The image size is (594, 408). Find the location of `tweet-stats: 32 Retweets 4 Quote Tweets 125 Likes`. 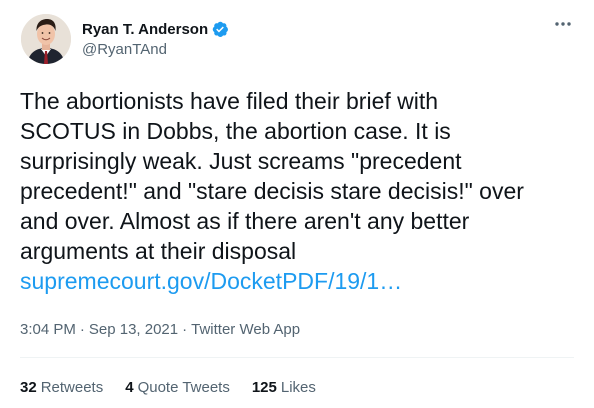

tweet-stats: 32 Retweets 4 Quote Tweets 125 Likes is located at coordinates (179, 387).